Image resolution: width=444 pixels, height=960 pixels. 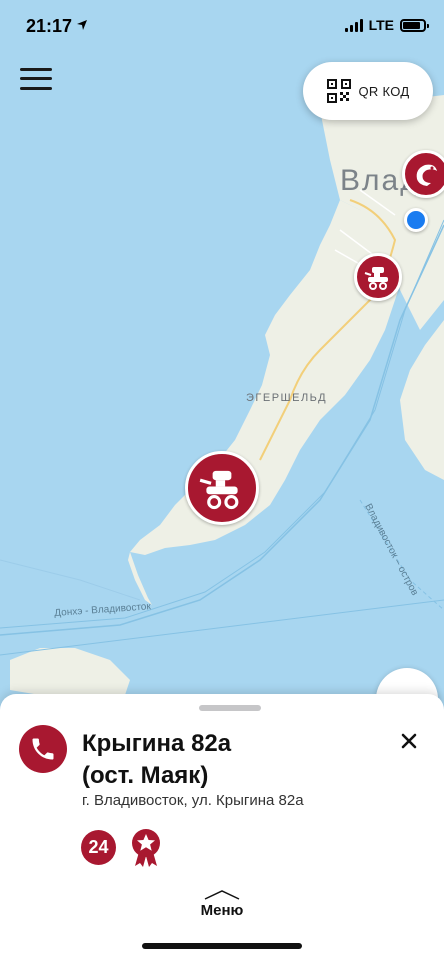 What do you see at coordinates (193, 800) in the screenshot?
I see `location-address: г. Владивосток, ул. Крыгина 82а` at bounding box center [193, 800].